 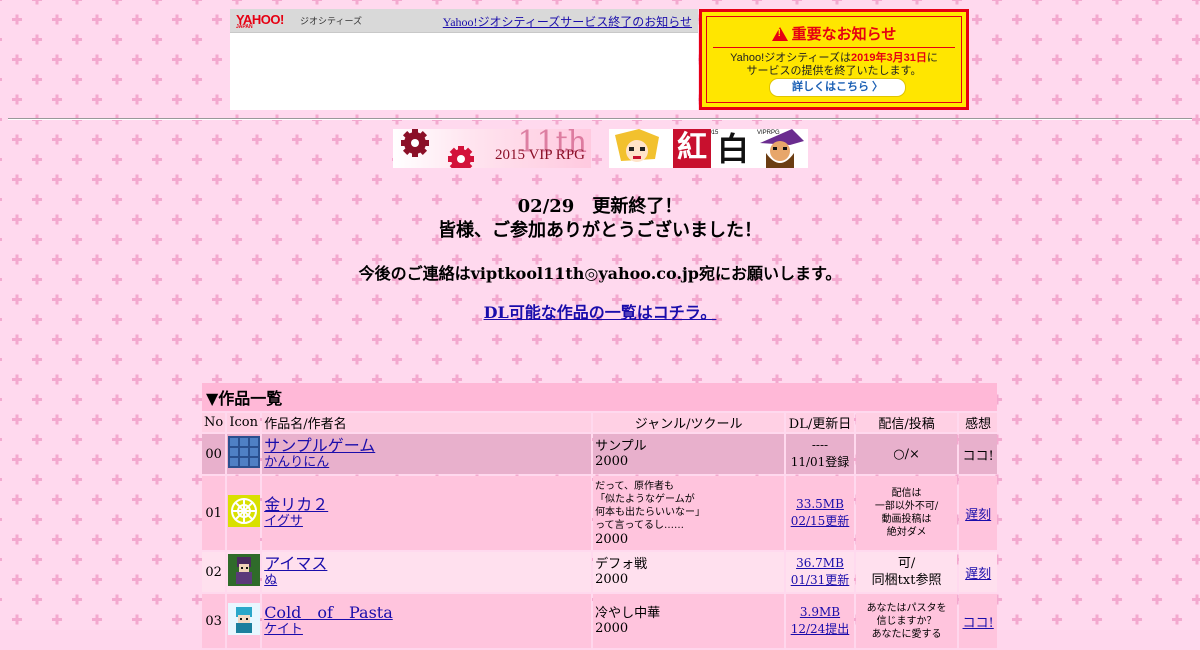 I want to click on row-name-cell: 金リカ２ イグサ, so click(x=427, y=513).